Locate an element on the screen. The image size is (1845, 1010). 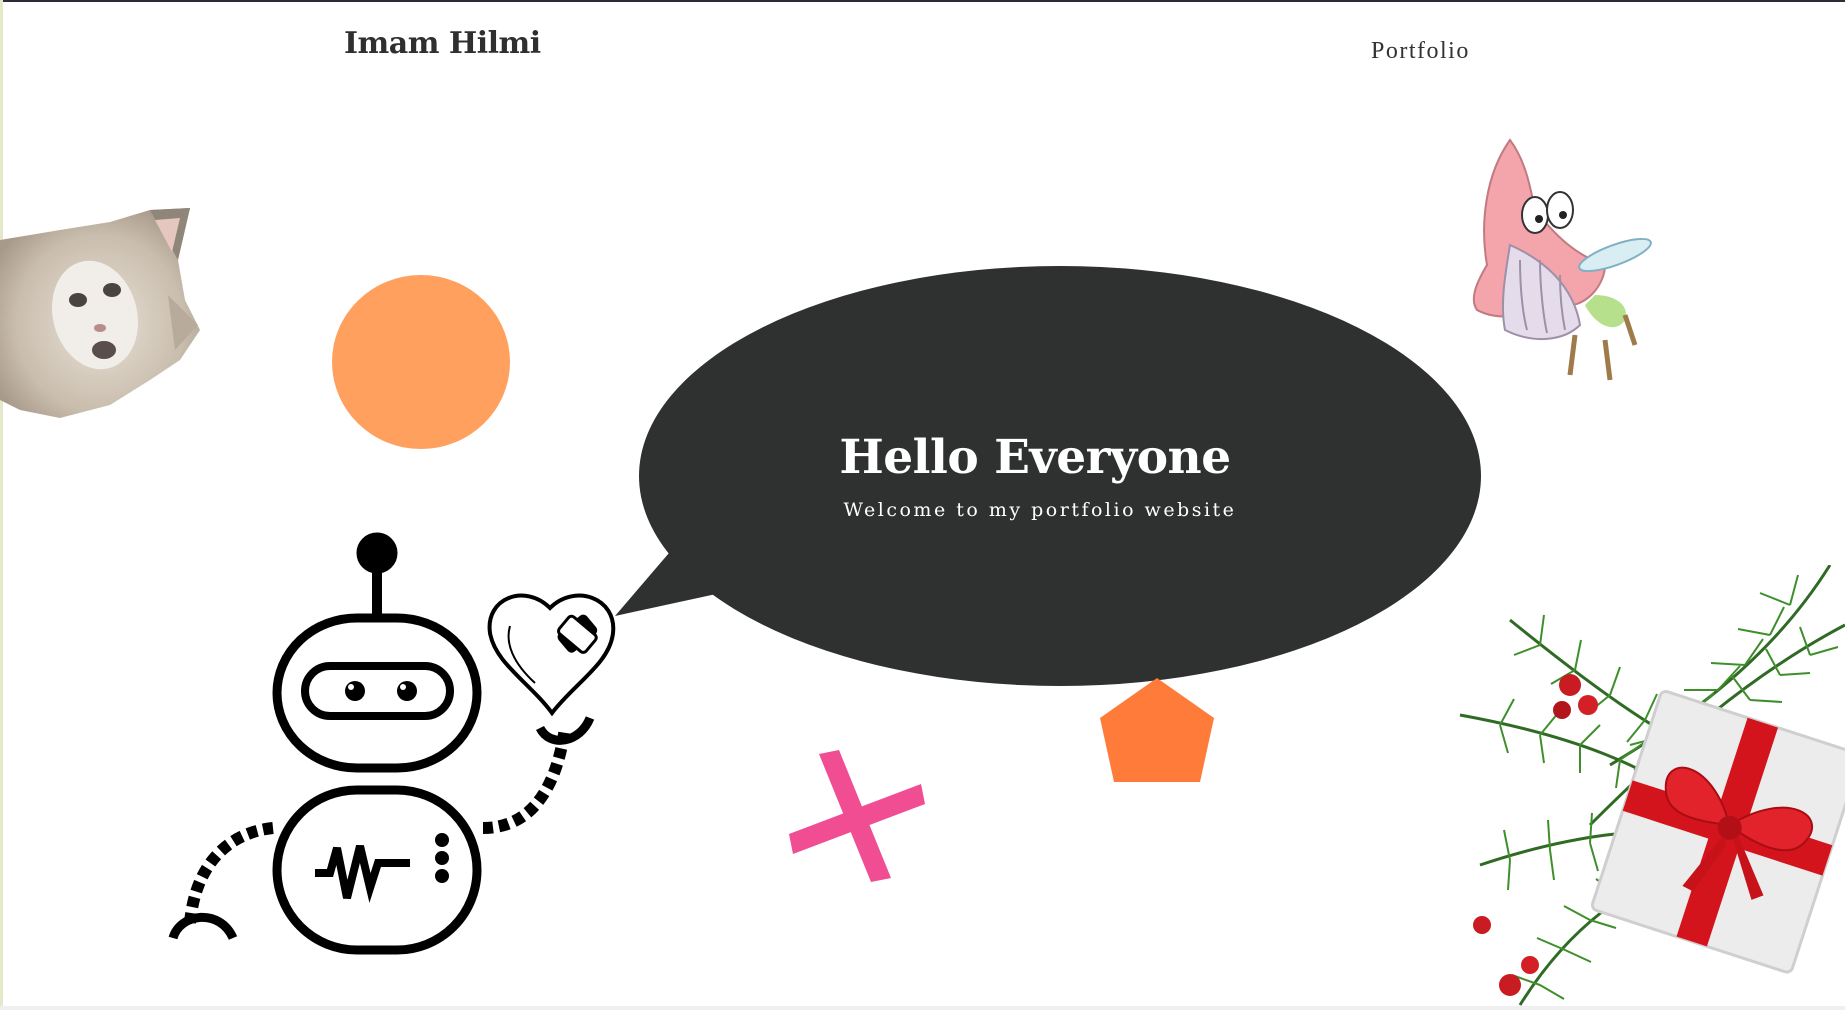
orange-circle-shape is located at coordinates (421, 362).